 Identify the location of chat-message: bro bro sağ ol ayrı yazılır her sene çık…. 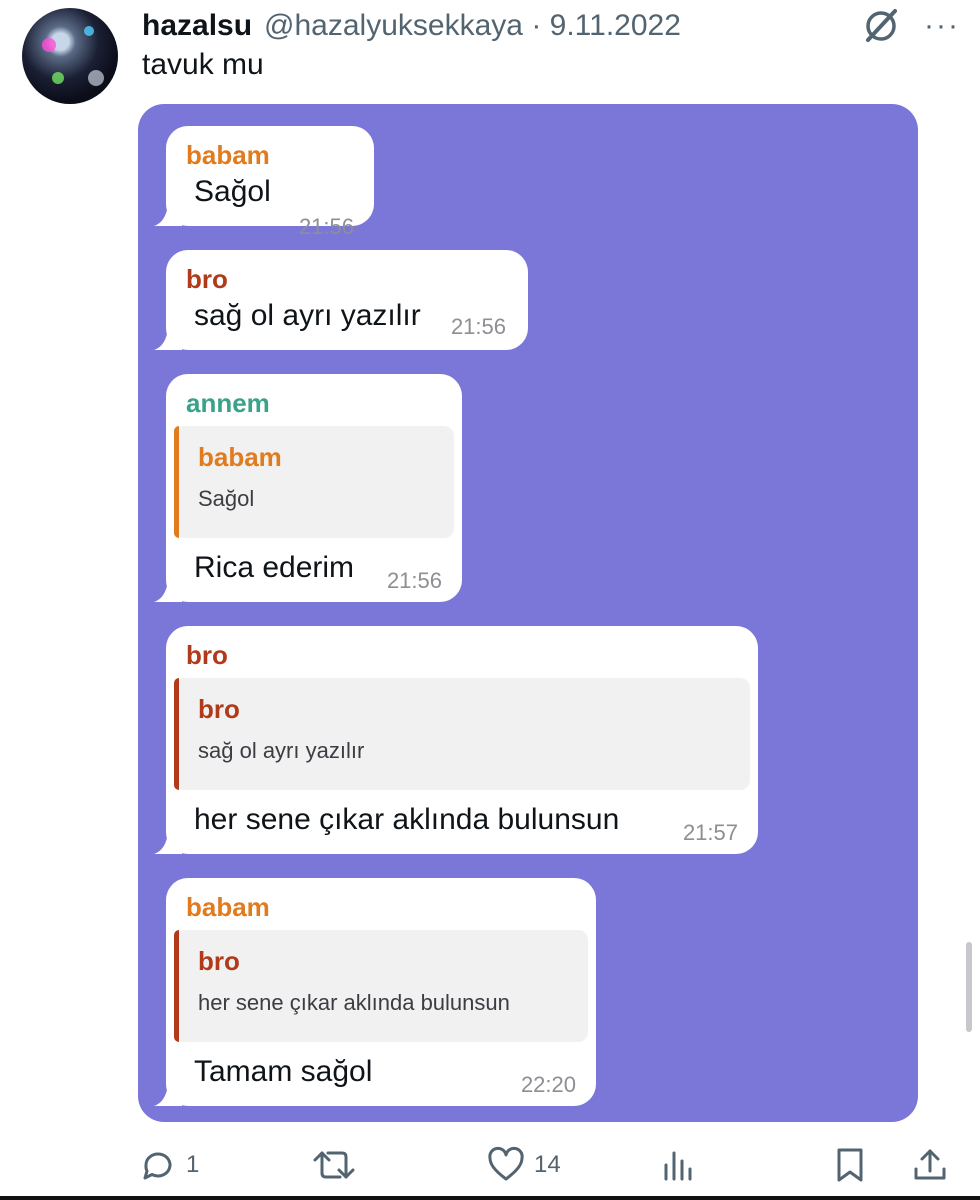
(456, 740).